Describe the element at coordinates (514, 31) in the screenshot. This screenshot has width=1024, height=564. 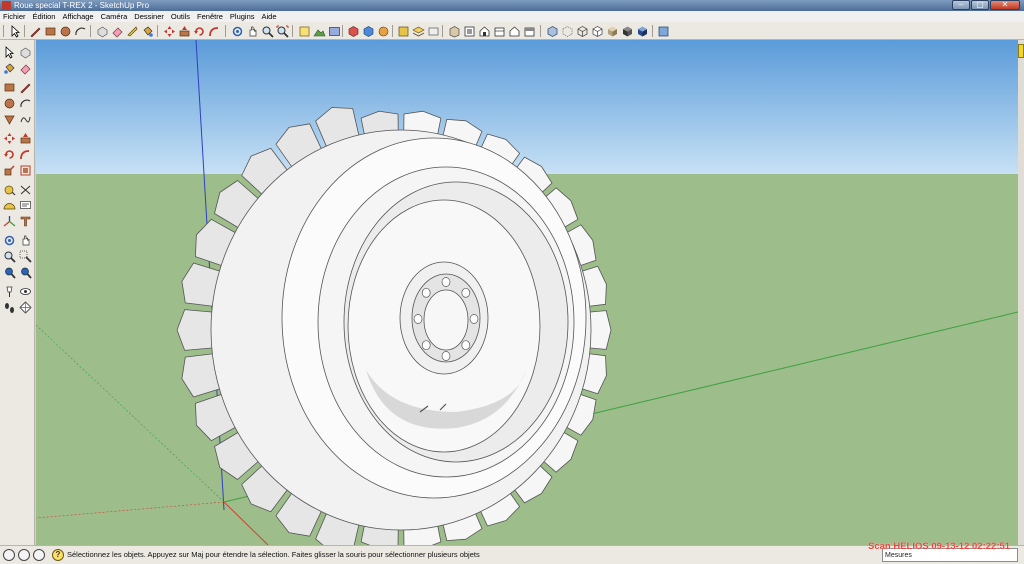
I see `back-view-icon` at that location.